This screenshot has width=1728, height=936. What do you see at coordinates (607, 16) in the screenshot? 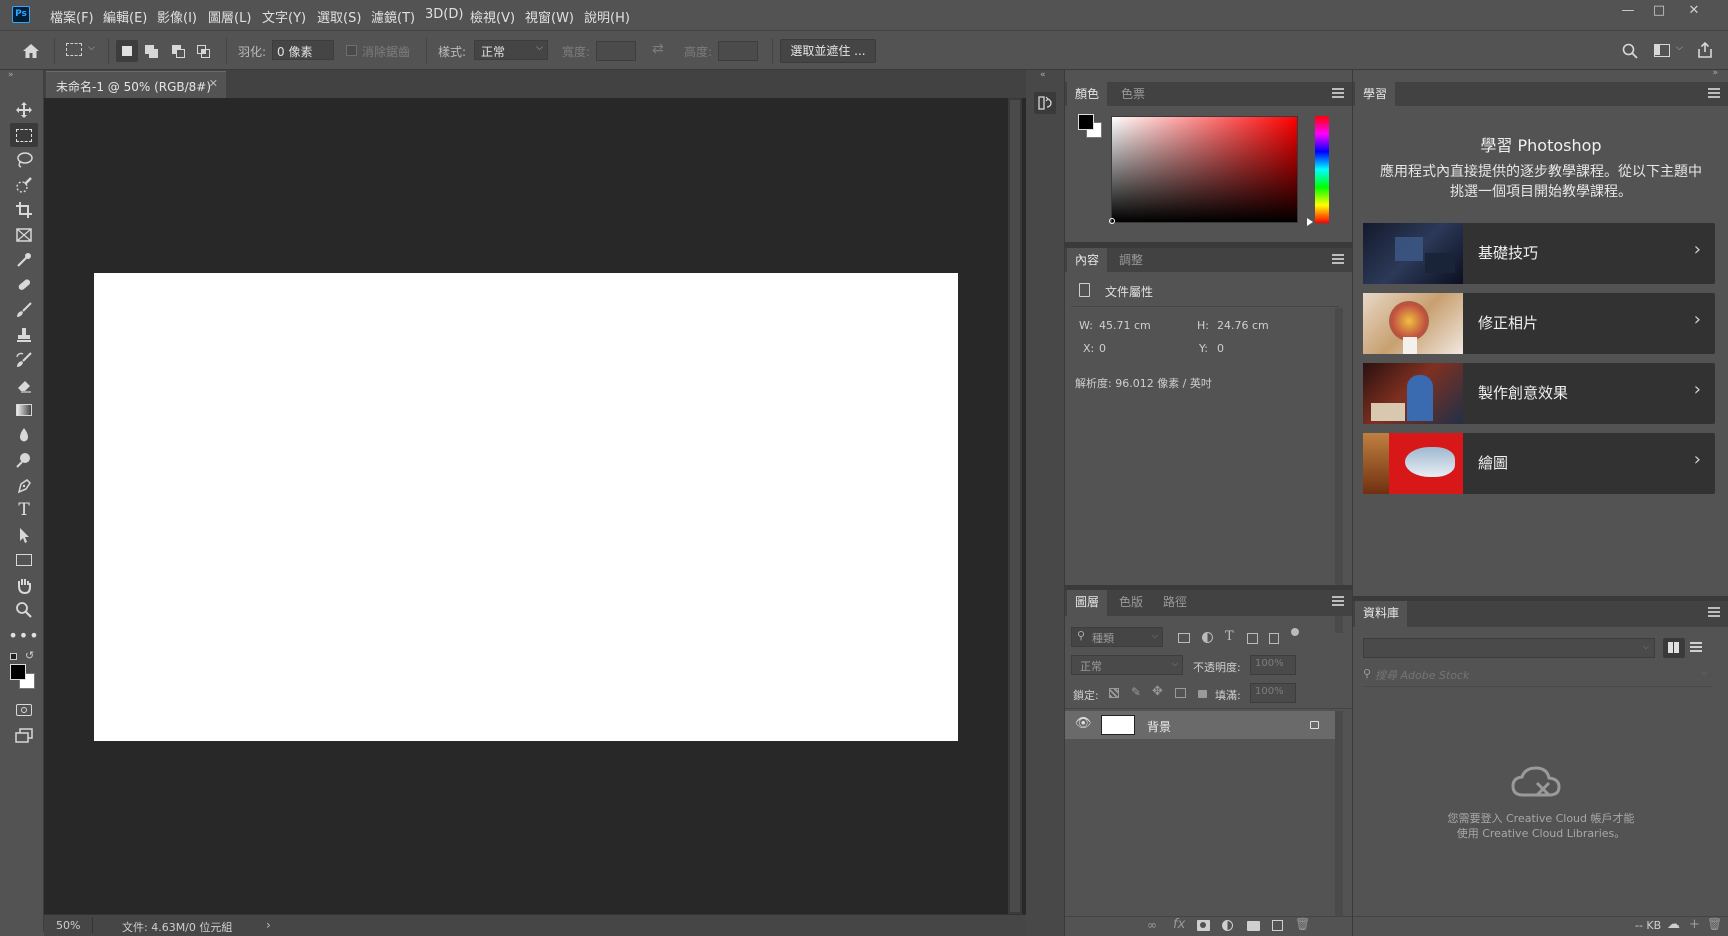
I see `menu-help: 說明(H)` at bounding box center [607, 16].